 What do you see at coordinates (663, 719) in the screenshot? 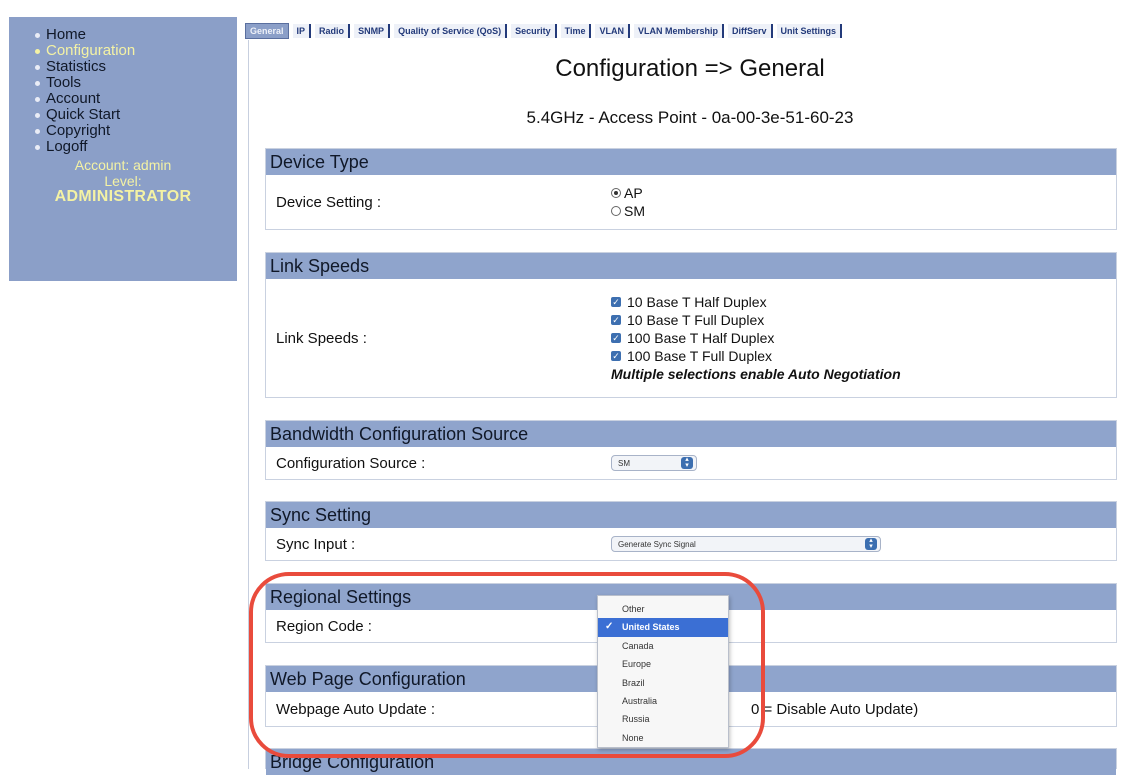
I see `region-option-russia: Russia` at bounding box center [663, 719].